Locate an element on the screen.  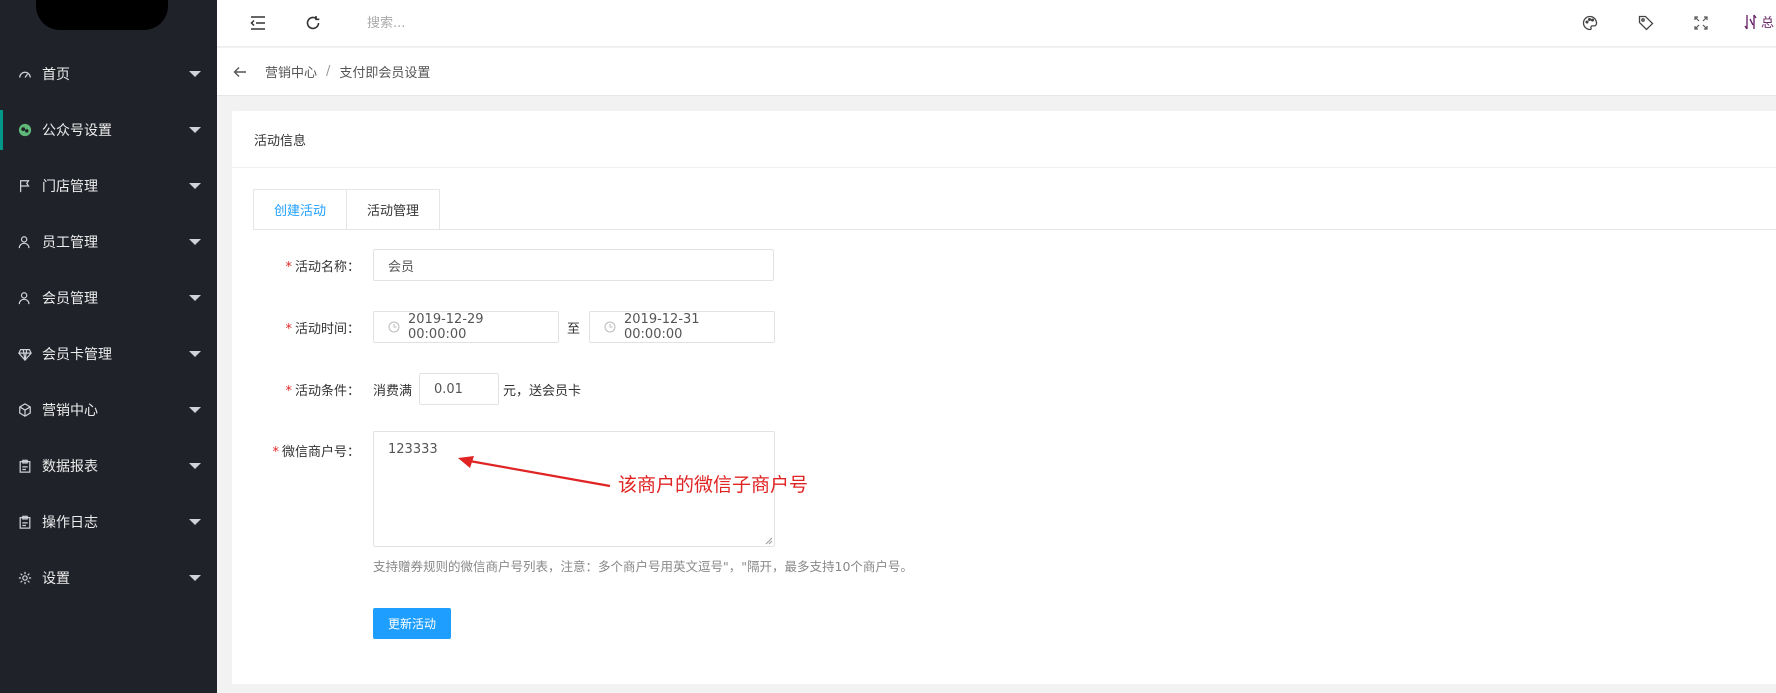
end-time-input: 2019-12-31 00:00:00 is located at coordinates (682, 327).